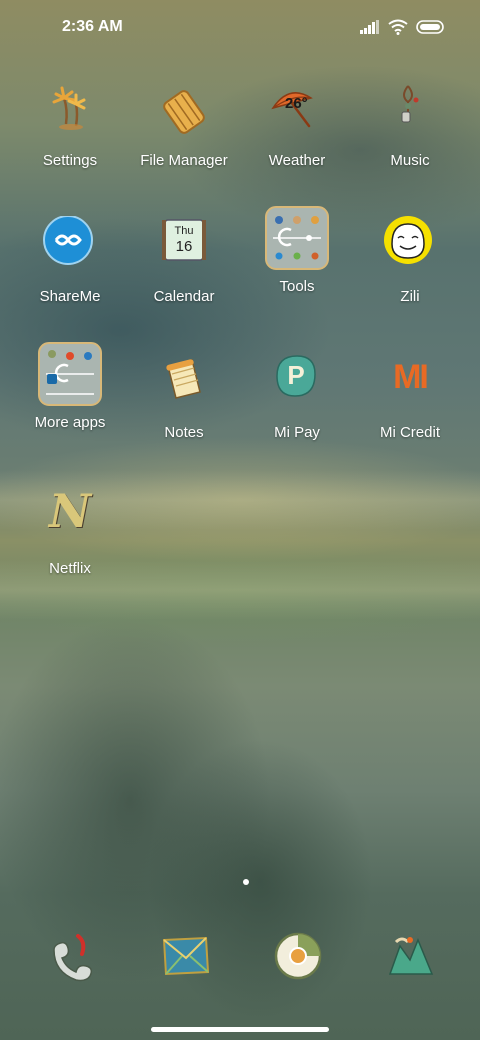 Image resolution: width=480 pixels, height=1040 pixels. I want to click on app-label: Zili, so click(410, 296).